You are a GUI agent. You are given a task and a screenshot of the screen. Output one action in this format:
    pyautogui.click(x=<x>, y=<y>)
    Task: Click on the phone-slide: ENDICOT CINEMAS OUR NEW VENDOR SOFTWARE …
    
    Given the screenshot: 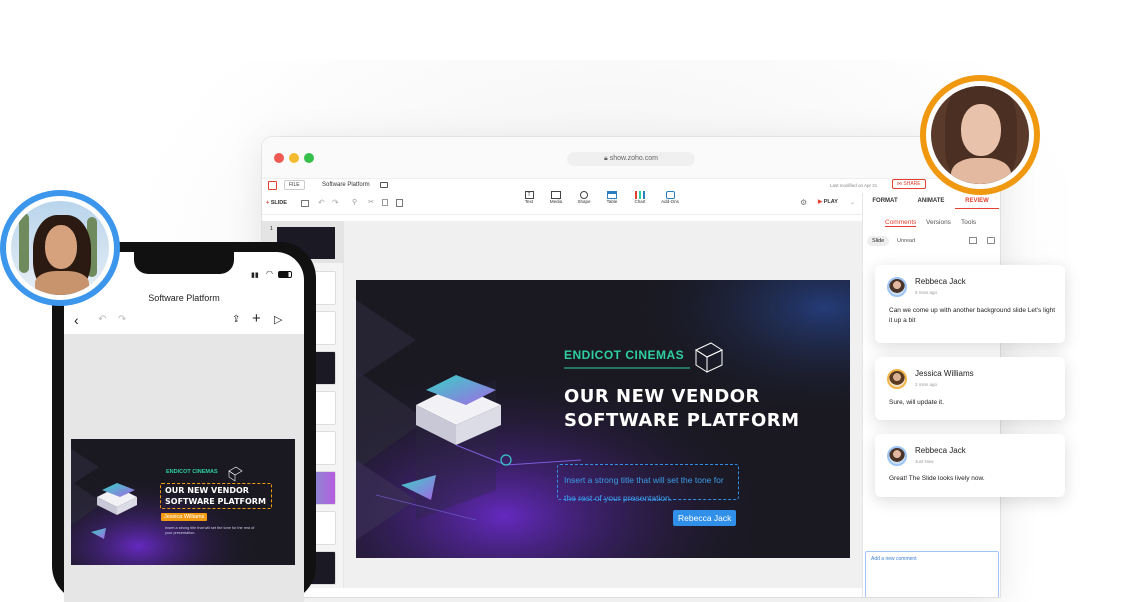 What is the action you would take?
    pyautogui.click(x=183, y=502)
    